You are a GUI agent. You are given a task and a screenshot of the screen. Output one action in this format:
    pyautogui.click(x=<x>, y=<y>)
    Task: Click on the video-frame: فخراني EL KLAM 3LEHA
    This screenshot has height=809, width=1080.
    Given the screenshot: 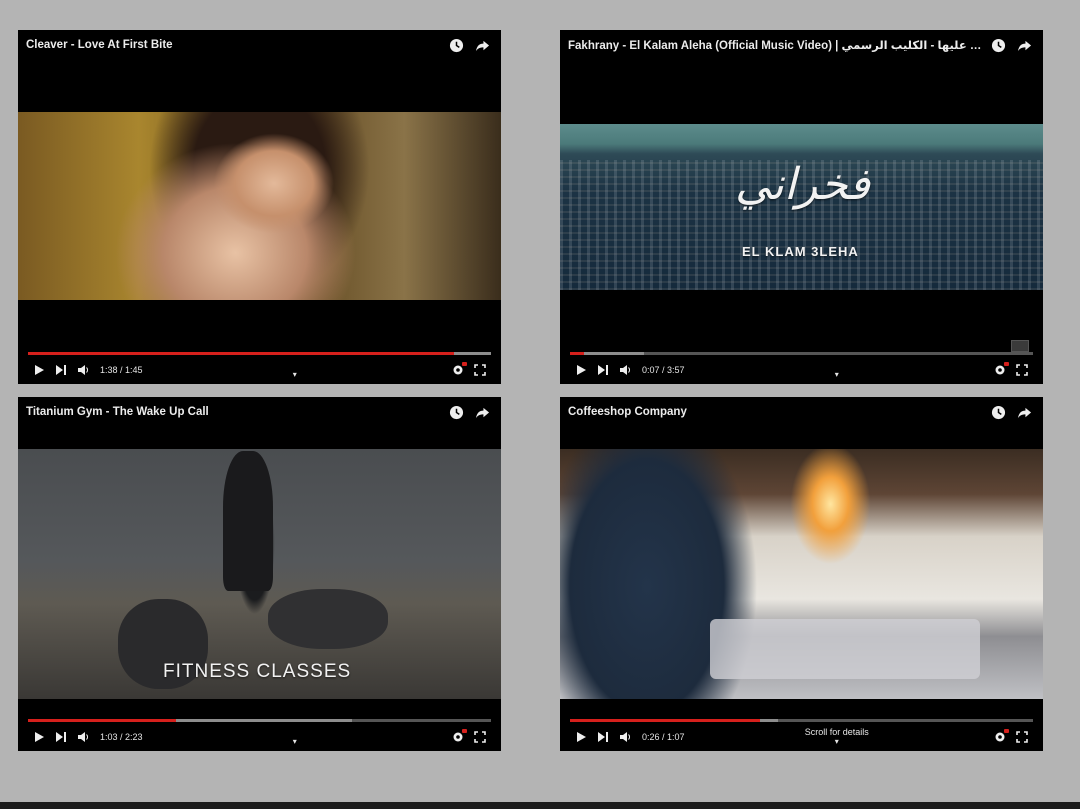 What is the action you would take?
    pyautogui.click(x=801, y=207)
    